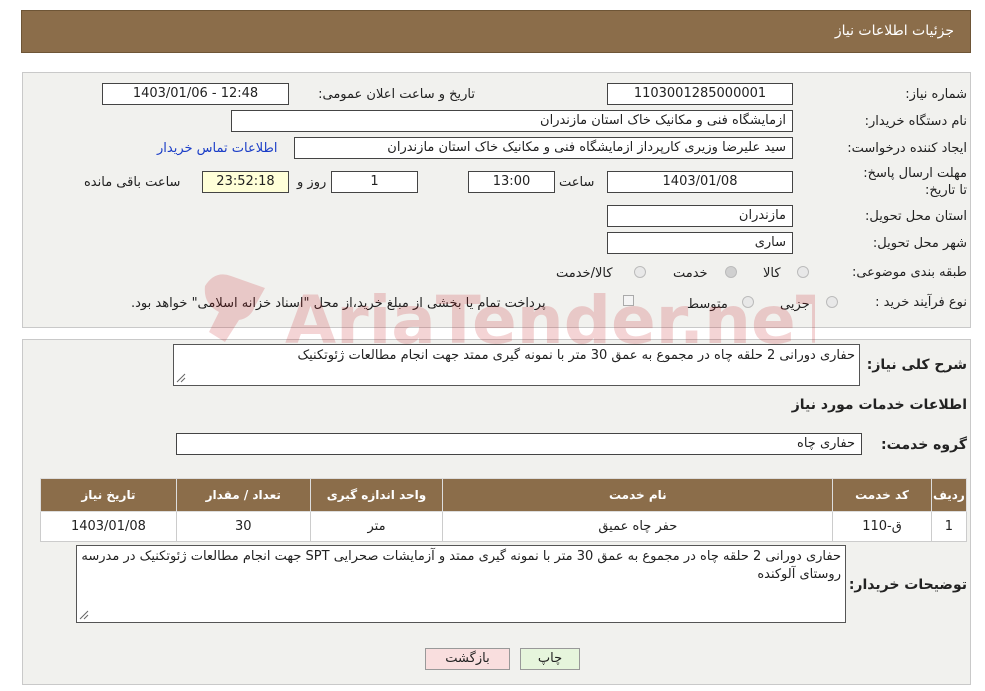 The width and height of the screenshot is (985, 691). I want to click on back-button: بازگشت, so click(467, 659).